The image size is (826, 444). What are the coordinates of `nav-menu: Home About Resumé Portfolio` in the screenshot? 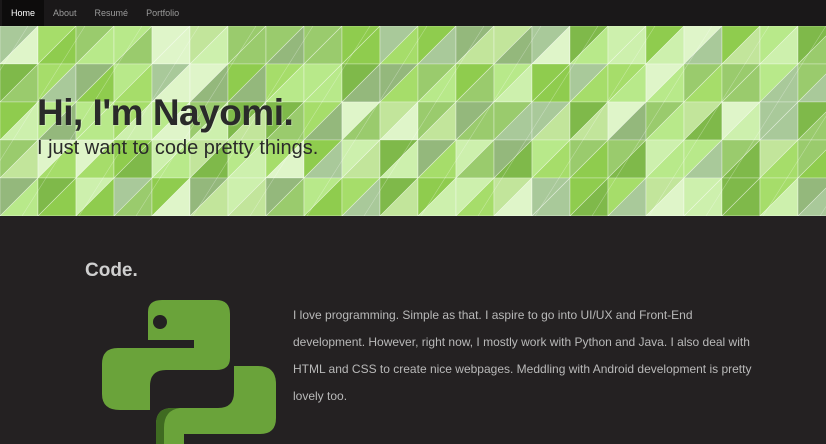 It's located at (413, 13).